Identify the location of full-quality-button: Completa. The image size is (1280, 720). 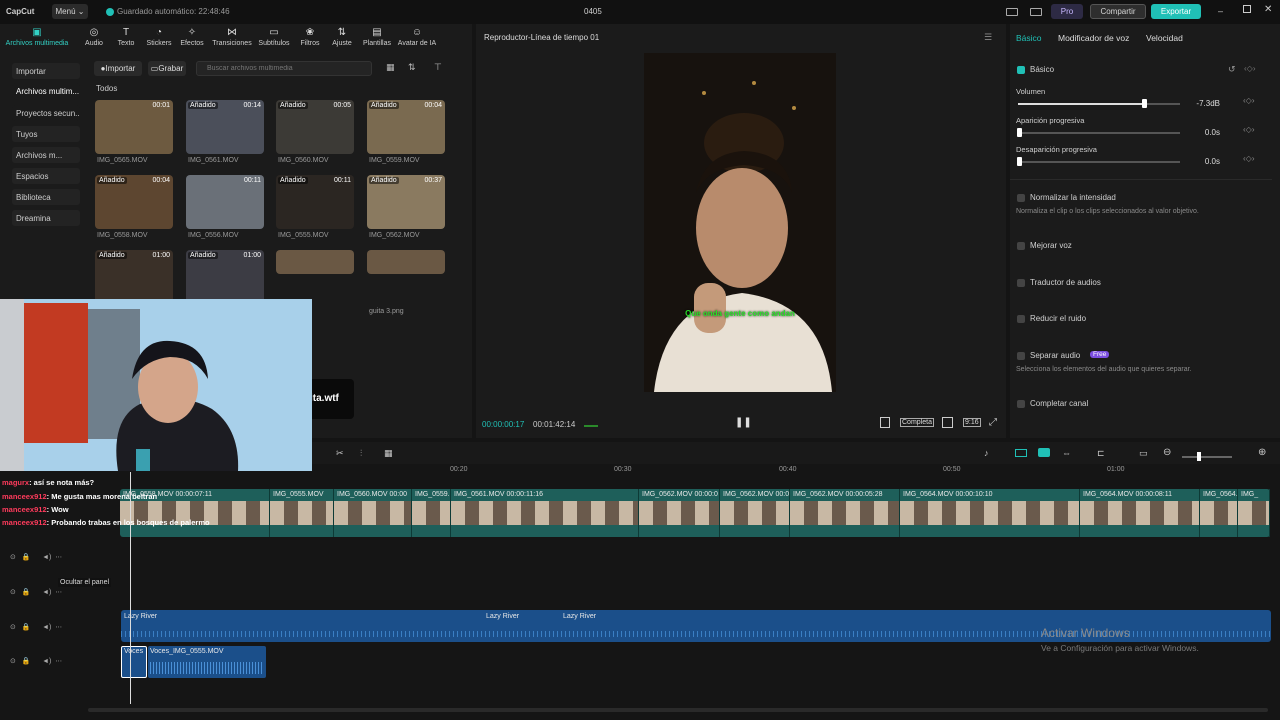
(917, 422).